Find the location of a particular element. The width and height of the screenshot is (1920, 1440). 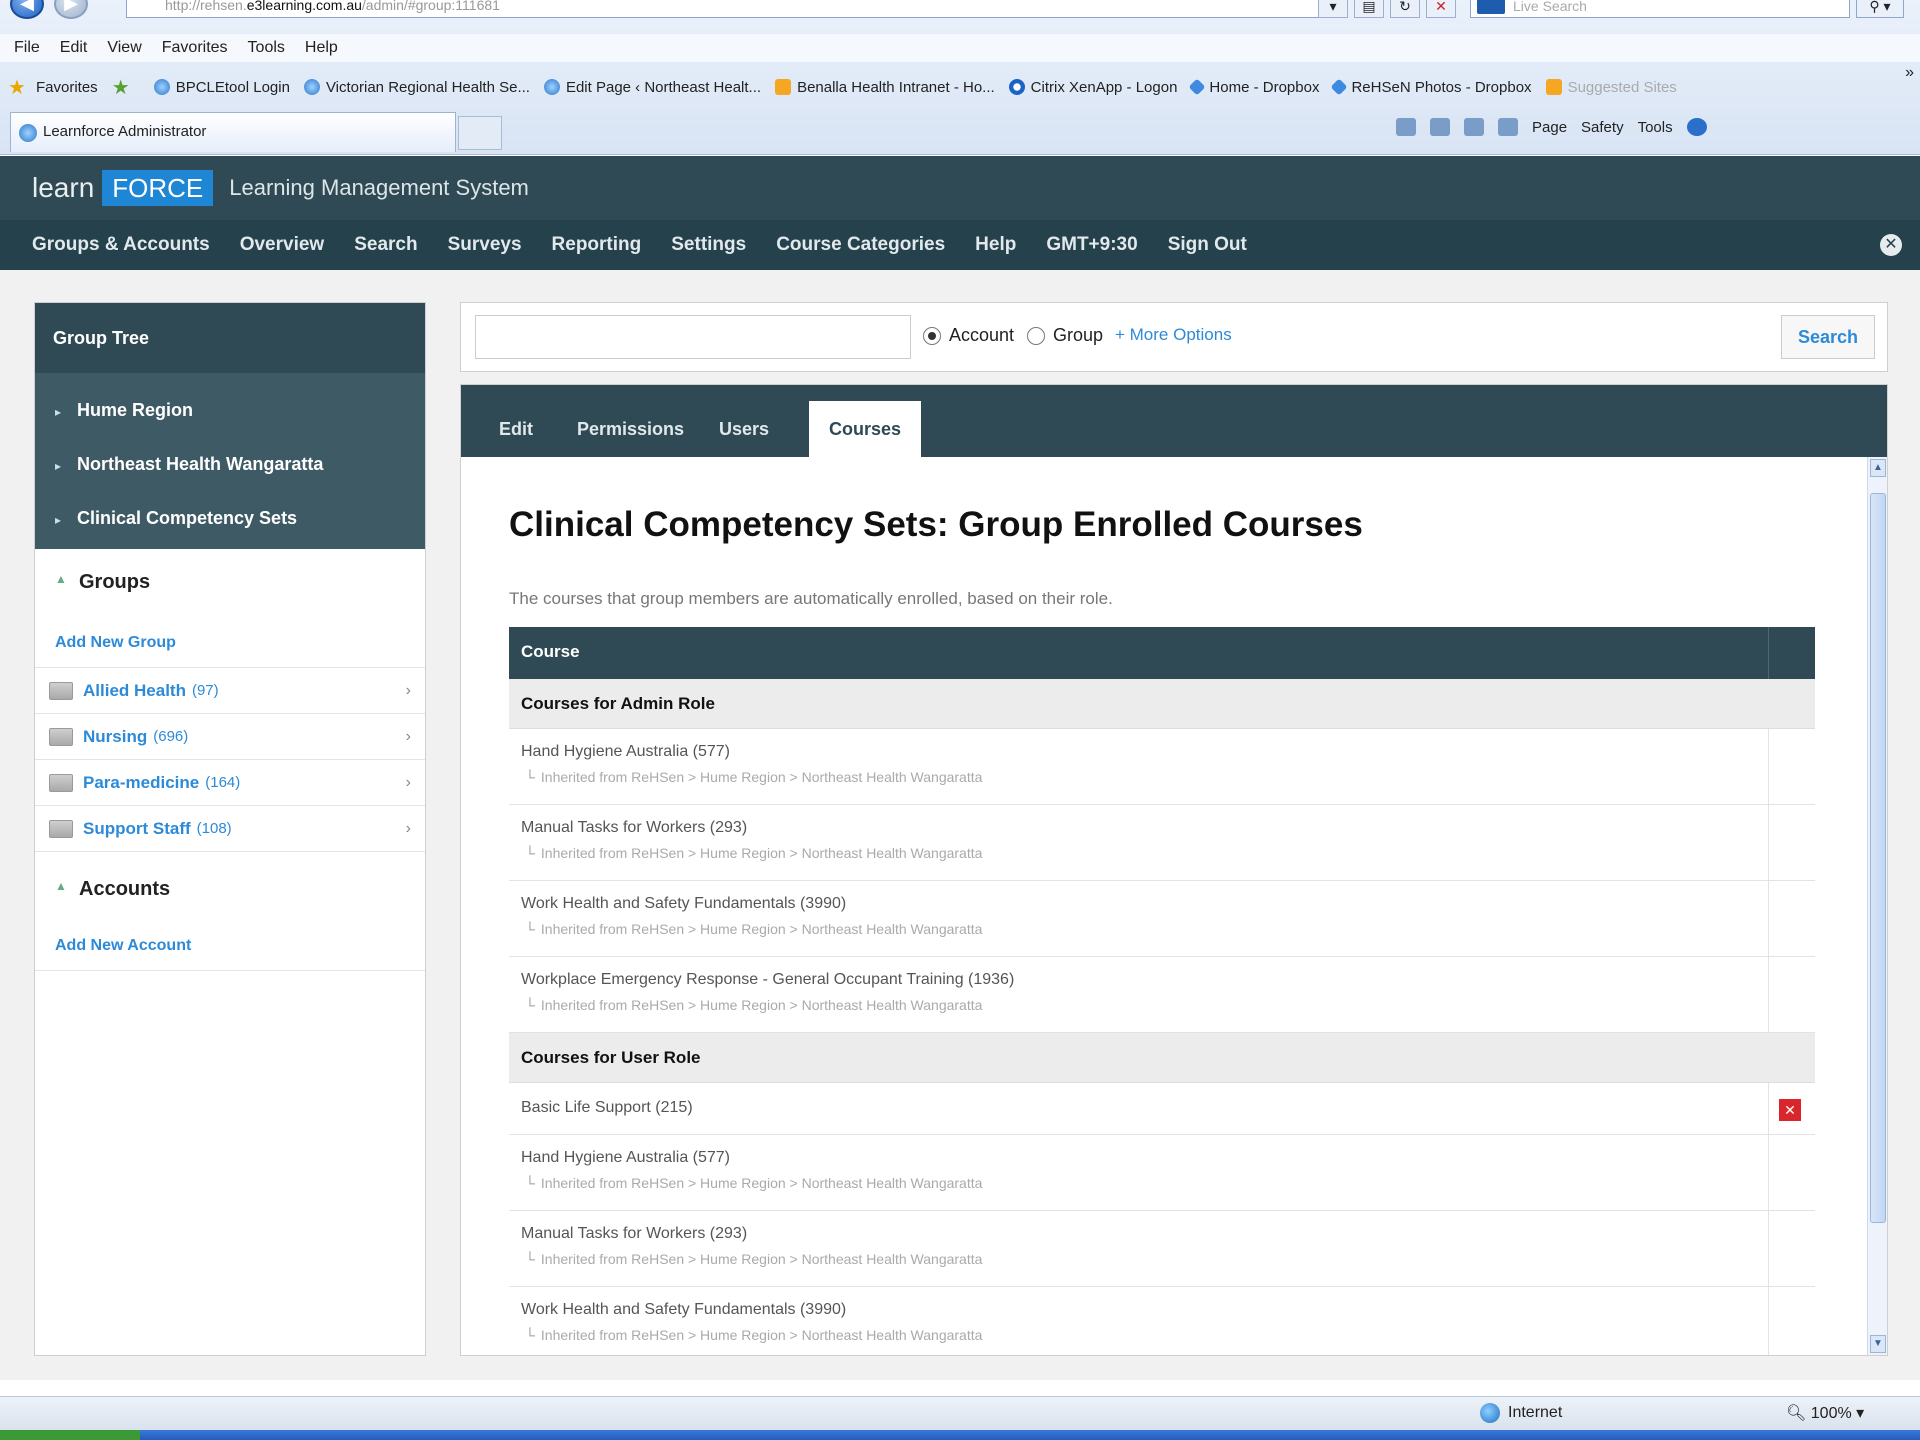

dropdown-icon: ▾ is located at coordinates (1333, 9).